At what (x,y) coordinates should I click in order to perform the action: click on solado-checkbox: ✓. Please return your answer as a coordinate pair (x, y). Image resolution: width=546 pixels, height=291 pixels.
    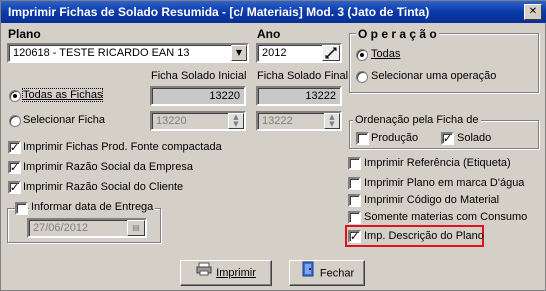
    Looking at the image, I should click on (447, 138).